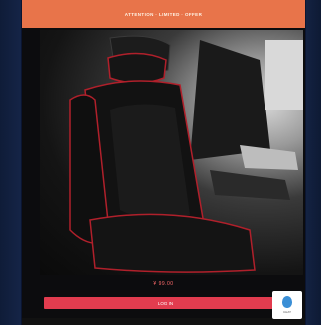 This screenshot has height=325, width=321. I want to click on page-title: ATTENTION · LIMITED · OFFER, so click(163, 14).